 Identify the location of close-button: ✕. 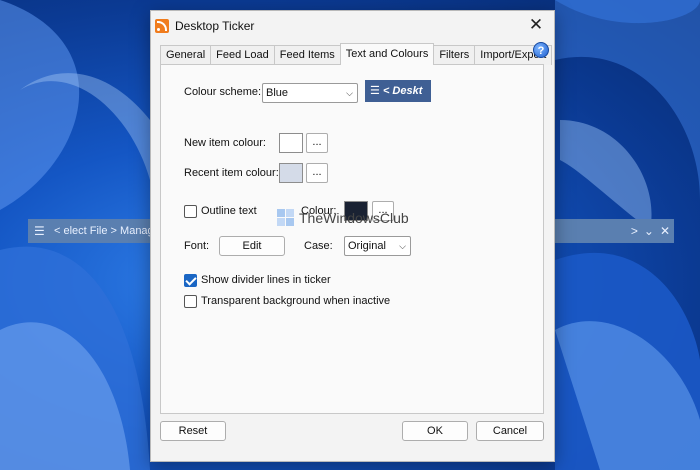
(536, 25).